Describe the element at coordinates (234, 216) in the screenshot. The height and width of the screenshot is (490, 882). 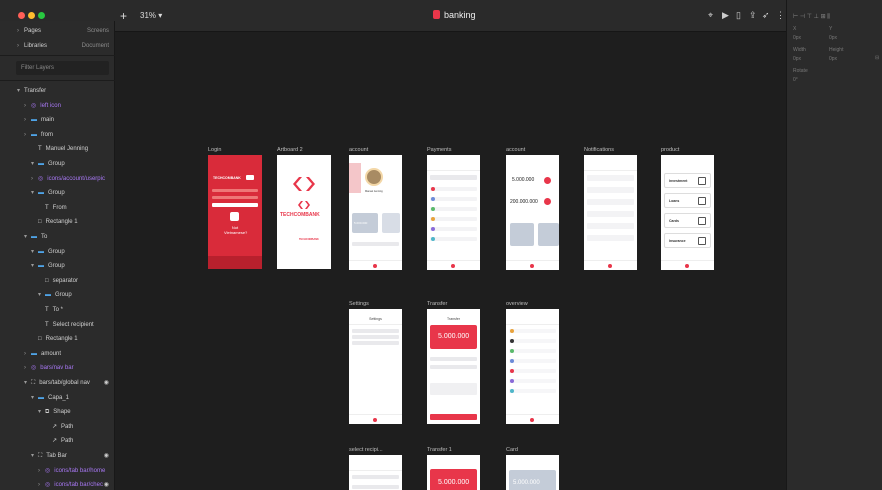
I see `fingerprint-icon` at that location.